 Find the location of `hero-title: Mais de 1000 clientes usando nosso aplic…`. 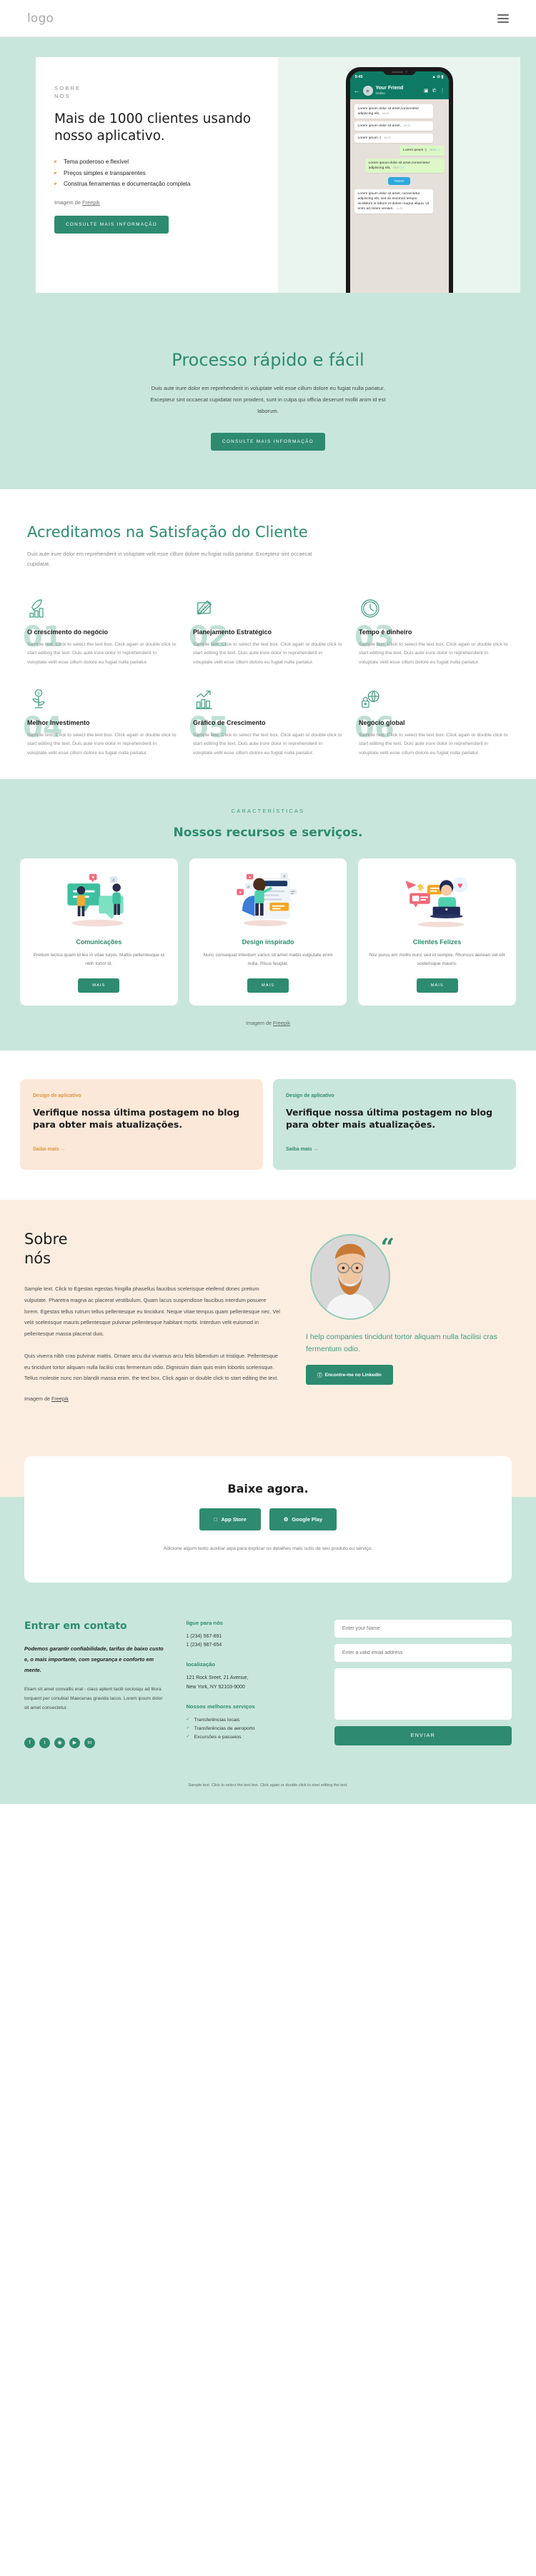

hero-title: Mais de 1000 clientes usando nosso aplic… is located at coordinates (153, 127).